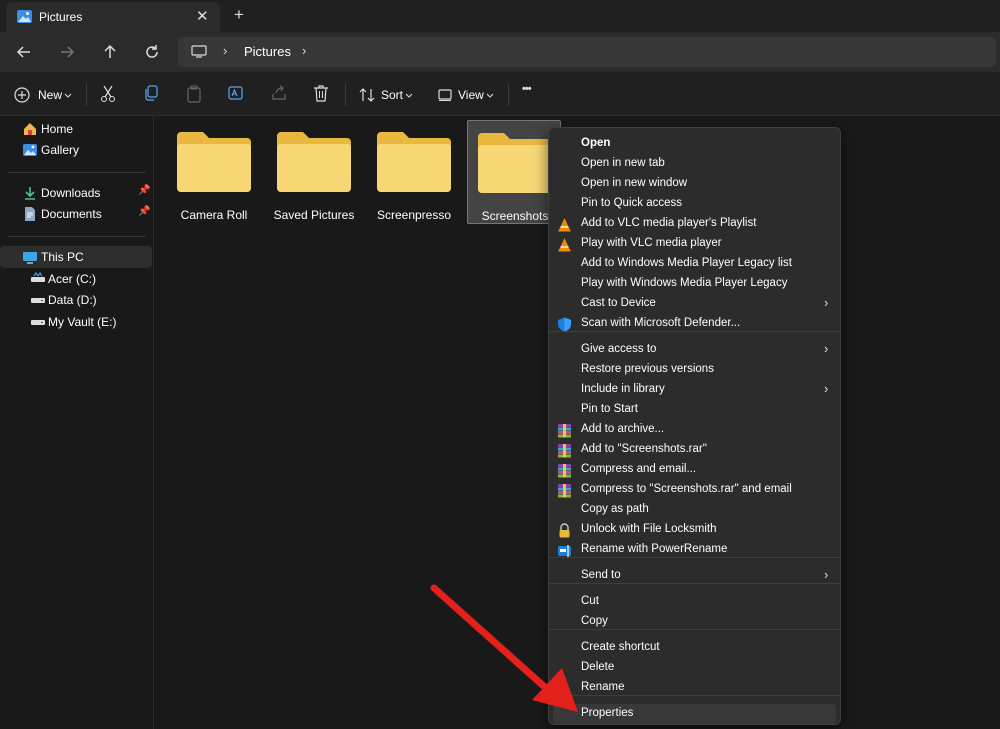  I want to click on sidebar-item-my-vault-e: My Vault (E:), so click(76, 322).